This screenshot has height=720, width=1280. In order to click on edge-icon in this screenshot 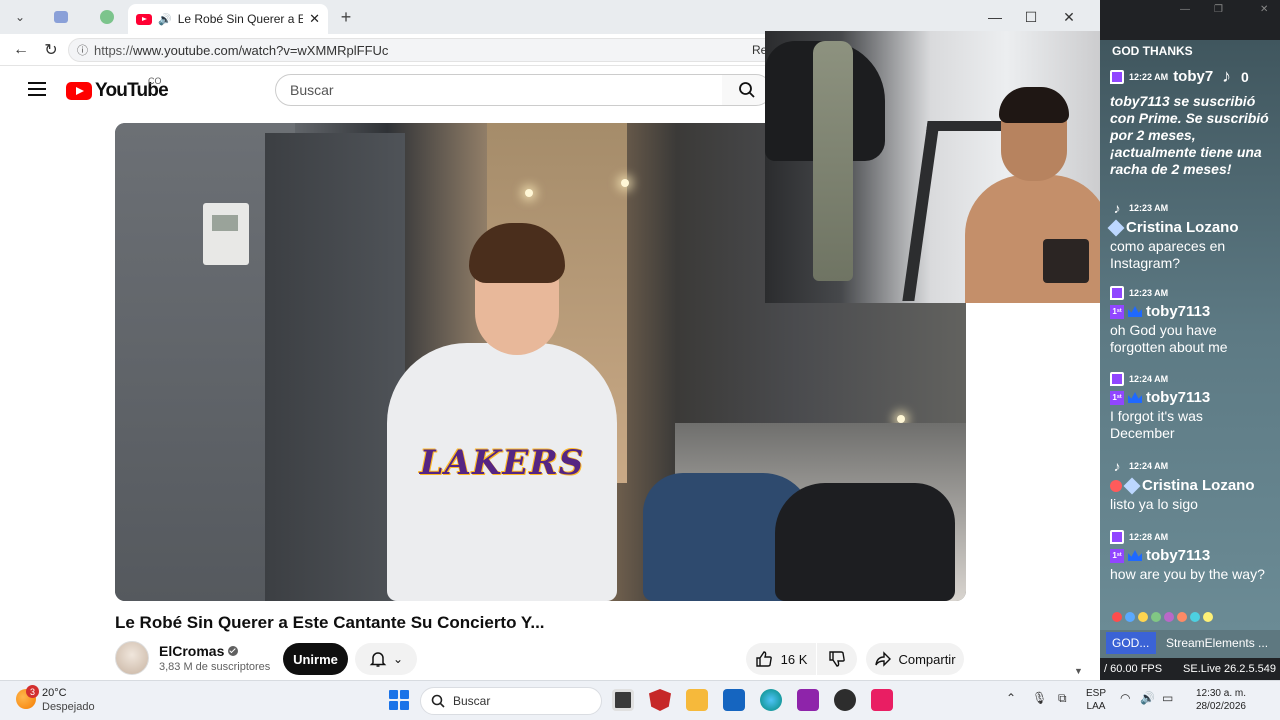, I will do `click(771, 700)`.